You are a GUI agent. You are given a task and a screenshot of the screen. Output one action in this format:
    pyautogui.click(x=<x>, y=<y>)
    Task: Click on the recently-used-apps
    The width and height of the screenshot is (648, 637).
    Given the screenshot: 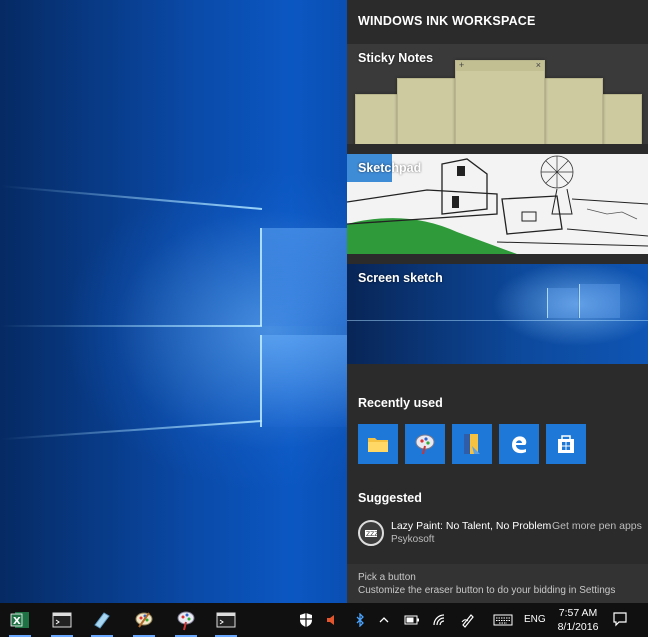 What is the action you would take?
    pyautogui.click(x=472, y=444)
    